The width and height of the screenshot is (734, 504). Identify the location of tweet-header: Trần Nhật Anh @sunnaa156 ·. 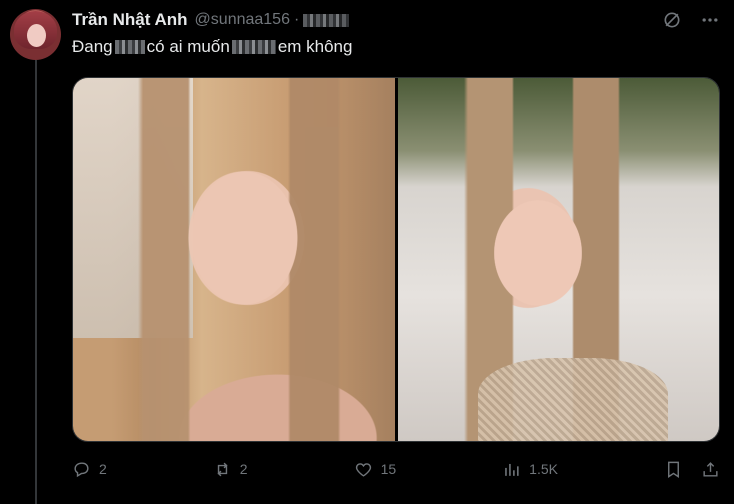
(211, 20).